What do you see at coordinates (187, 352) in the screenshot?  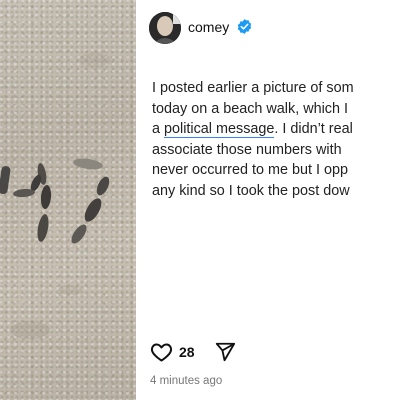 I see `like-count: 28` at bounding box center [187, 352].